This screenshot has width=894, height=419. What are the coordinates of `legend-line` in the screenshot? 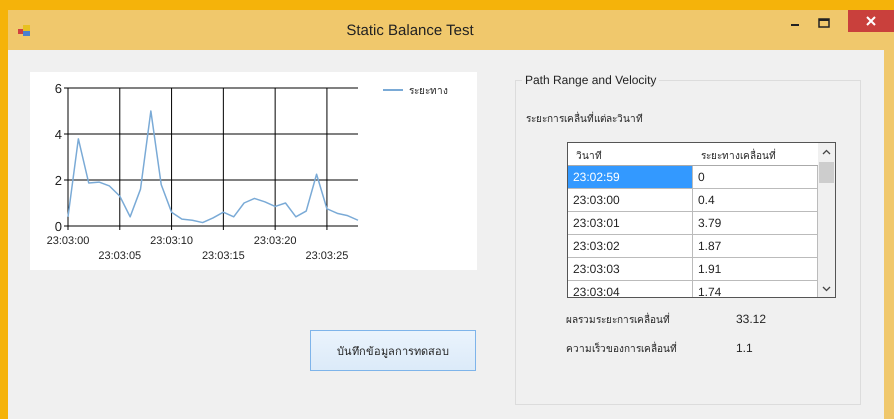 It's located at (393, 90).